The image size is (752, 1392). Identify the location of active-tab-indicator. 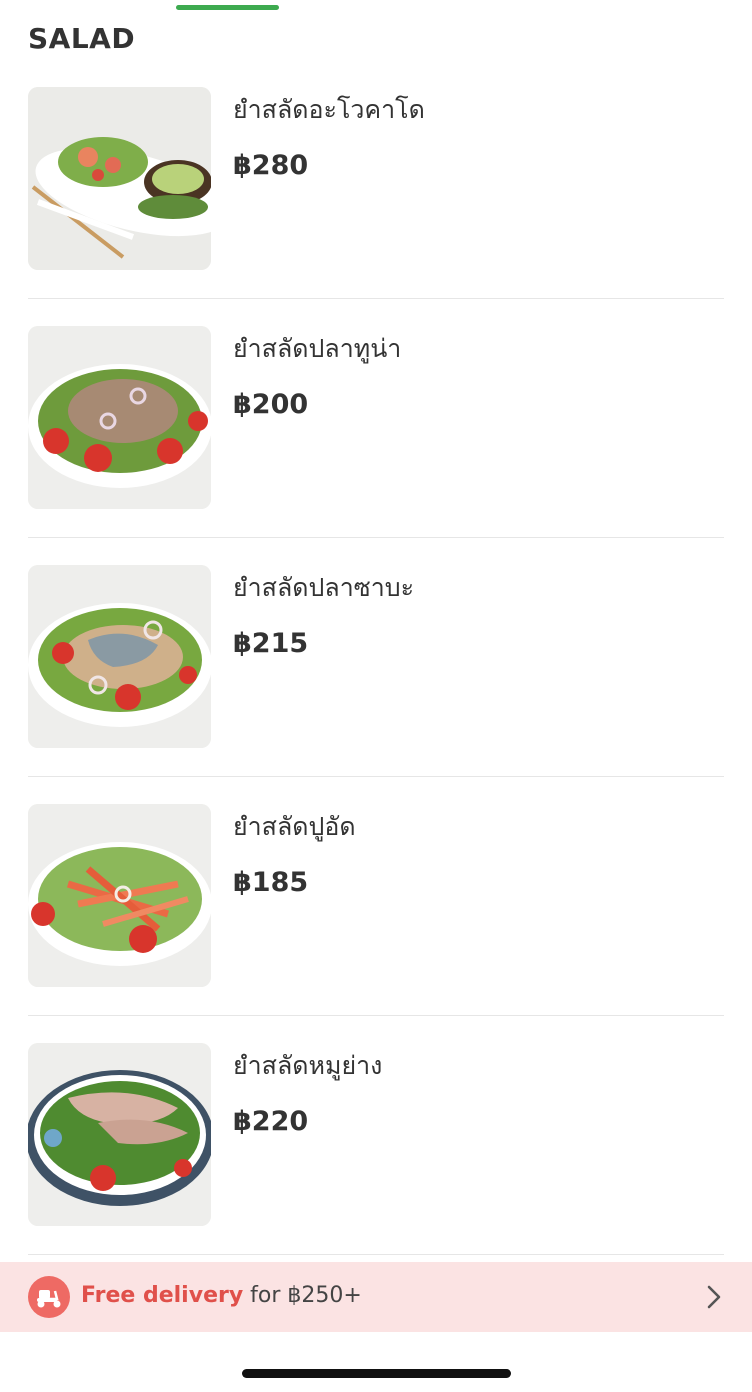
(227, 7).